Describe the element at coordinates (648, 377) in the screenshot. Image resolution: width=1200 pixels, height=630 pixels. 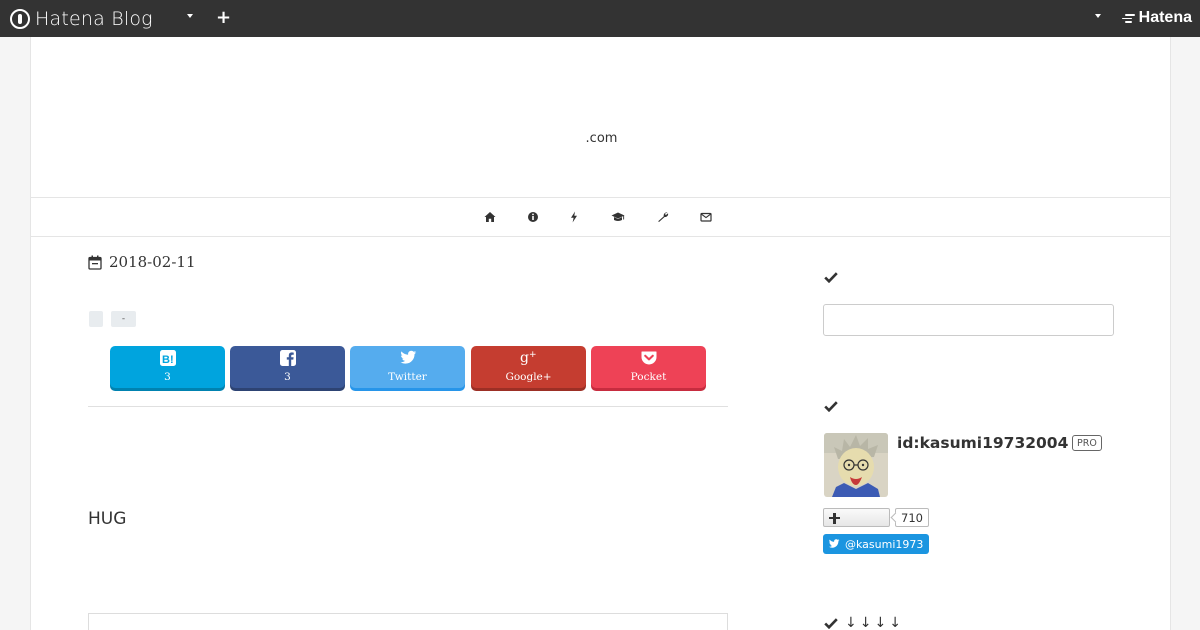
I see `pocket-share-label: Pocket` at that location.